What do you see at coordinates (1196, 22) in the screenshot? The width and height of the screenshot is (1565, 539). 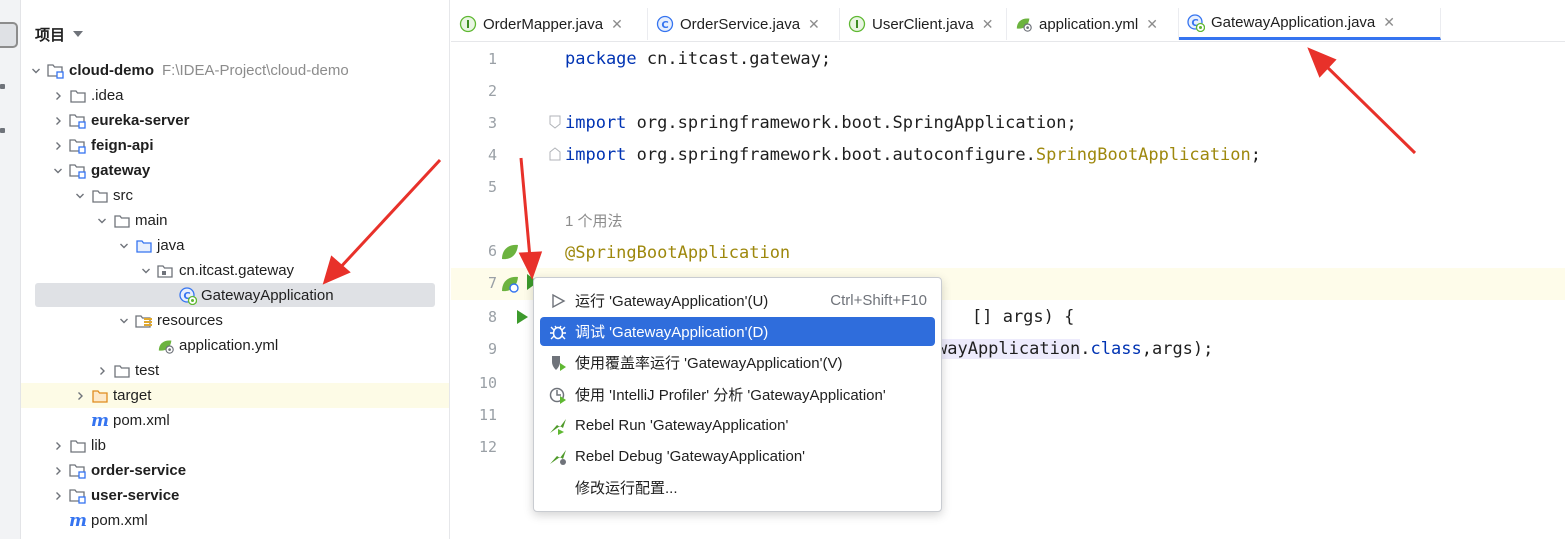 I see `spring-class-icon: C` at bounding box center [1196, 22].